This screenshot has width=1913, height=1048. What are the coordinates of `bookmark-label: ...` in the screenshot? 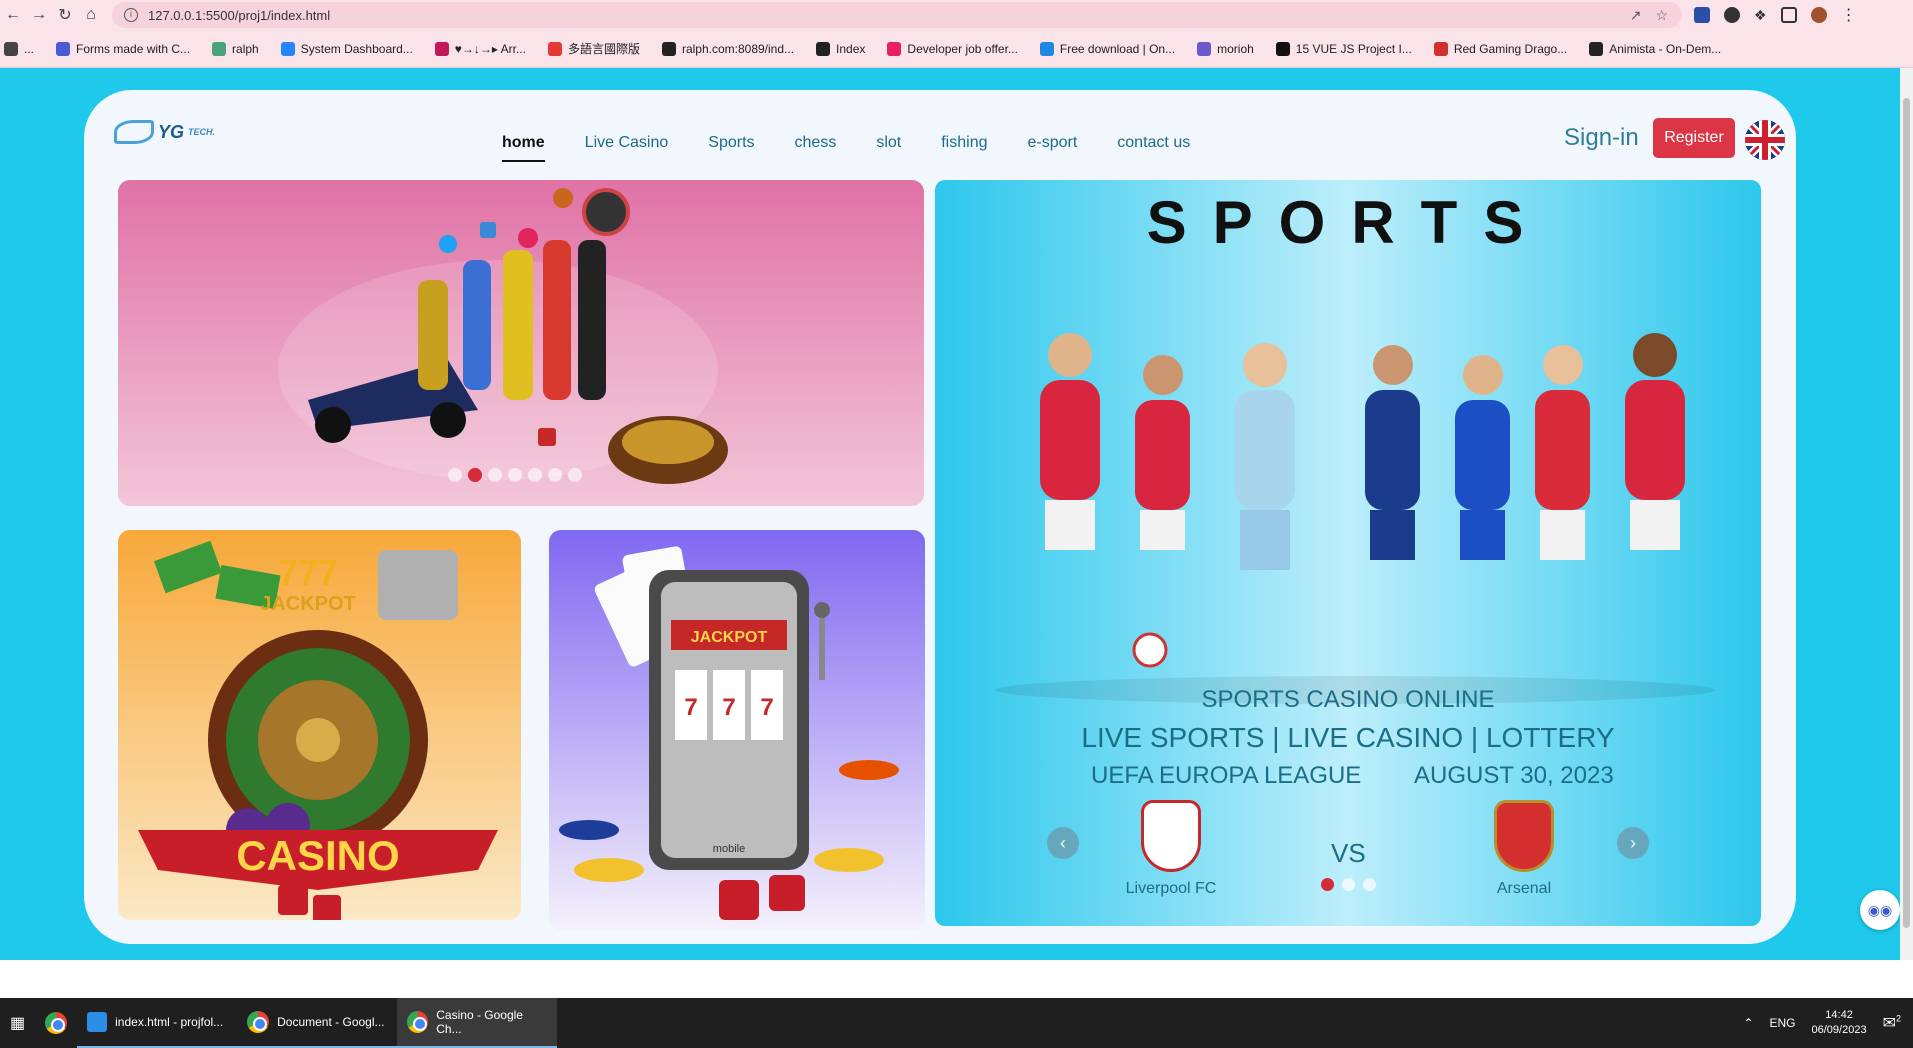 It's located at (29, 48).